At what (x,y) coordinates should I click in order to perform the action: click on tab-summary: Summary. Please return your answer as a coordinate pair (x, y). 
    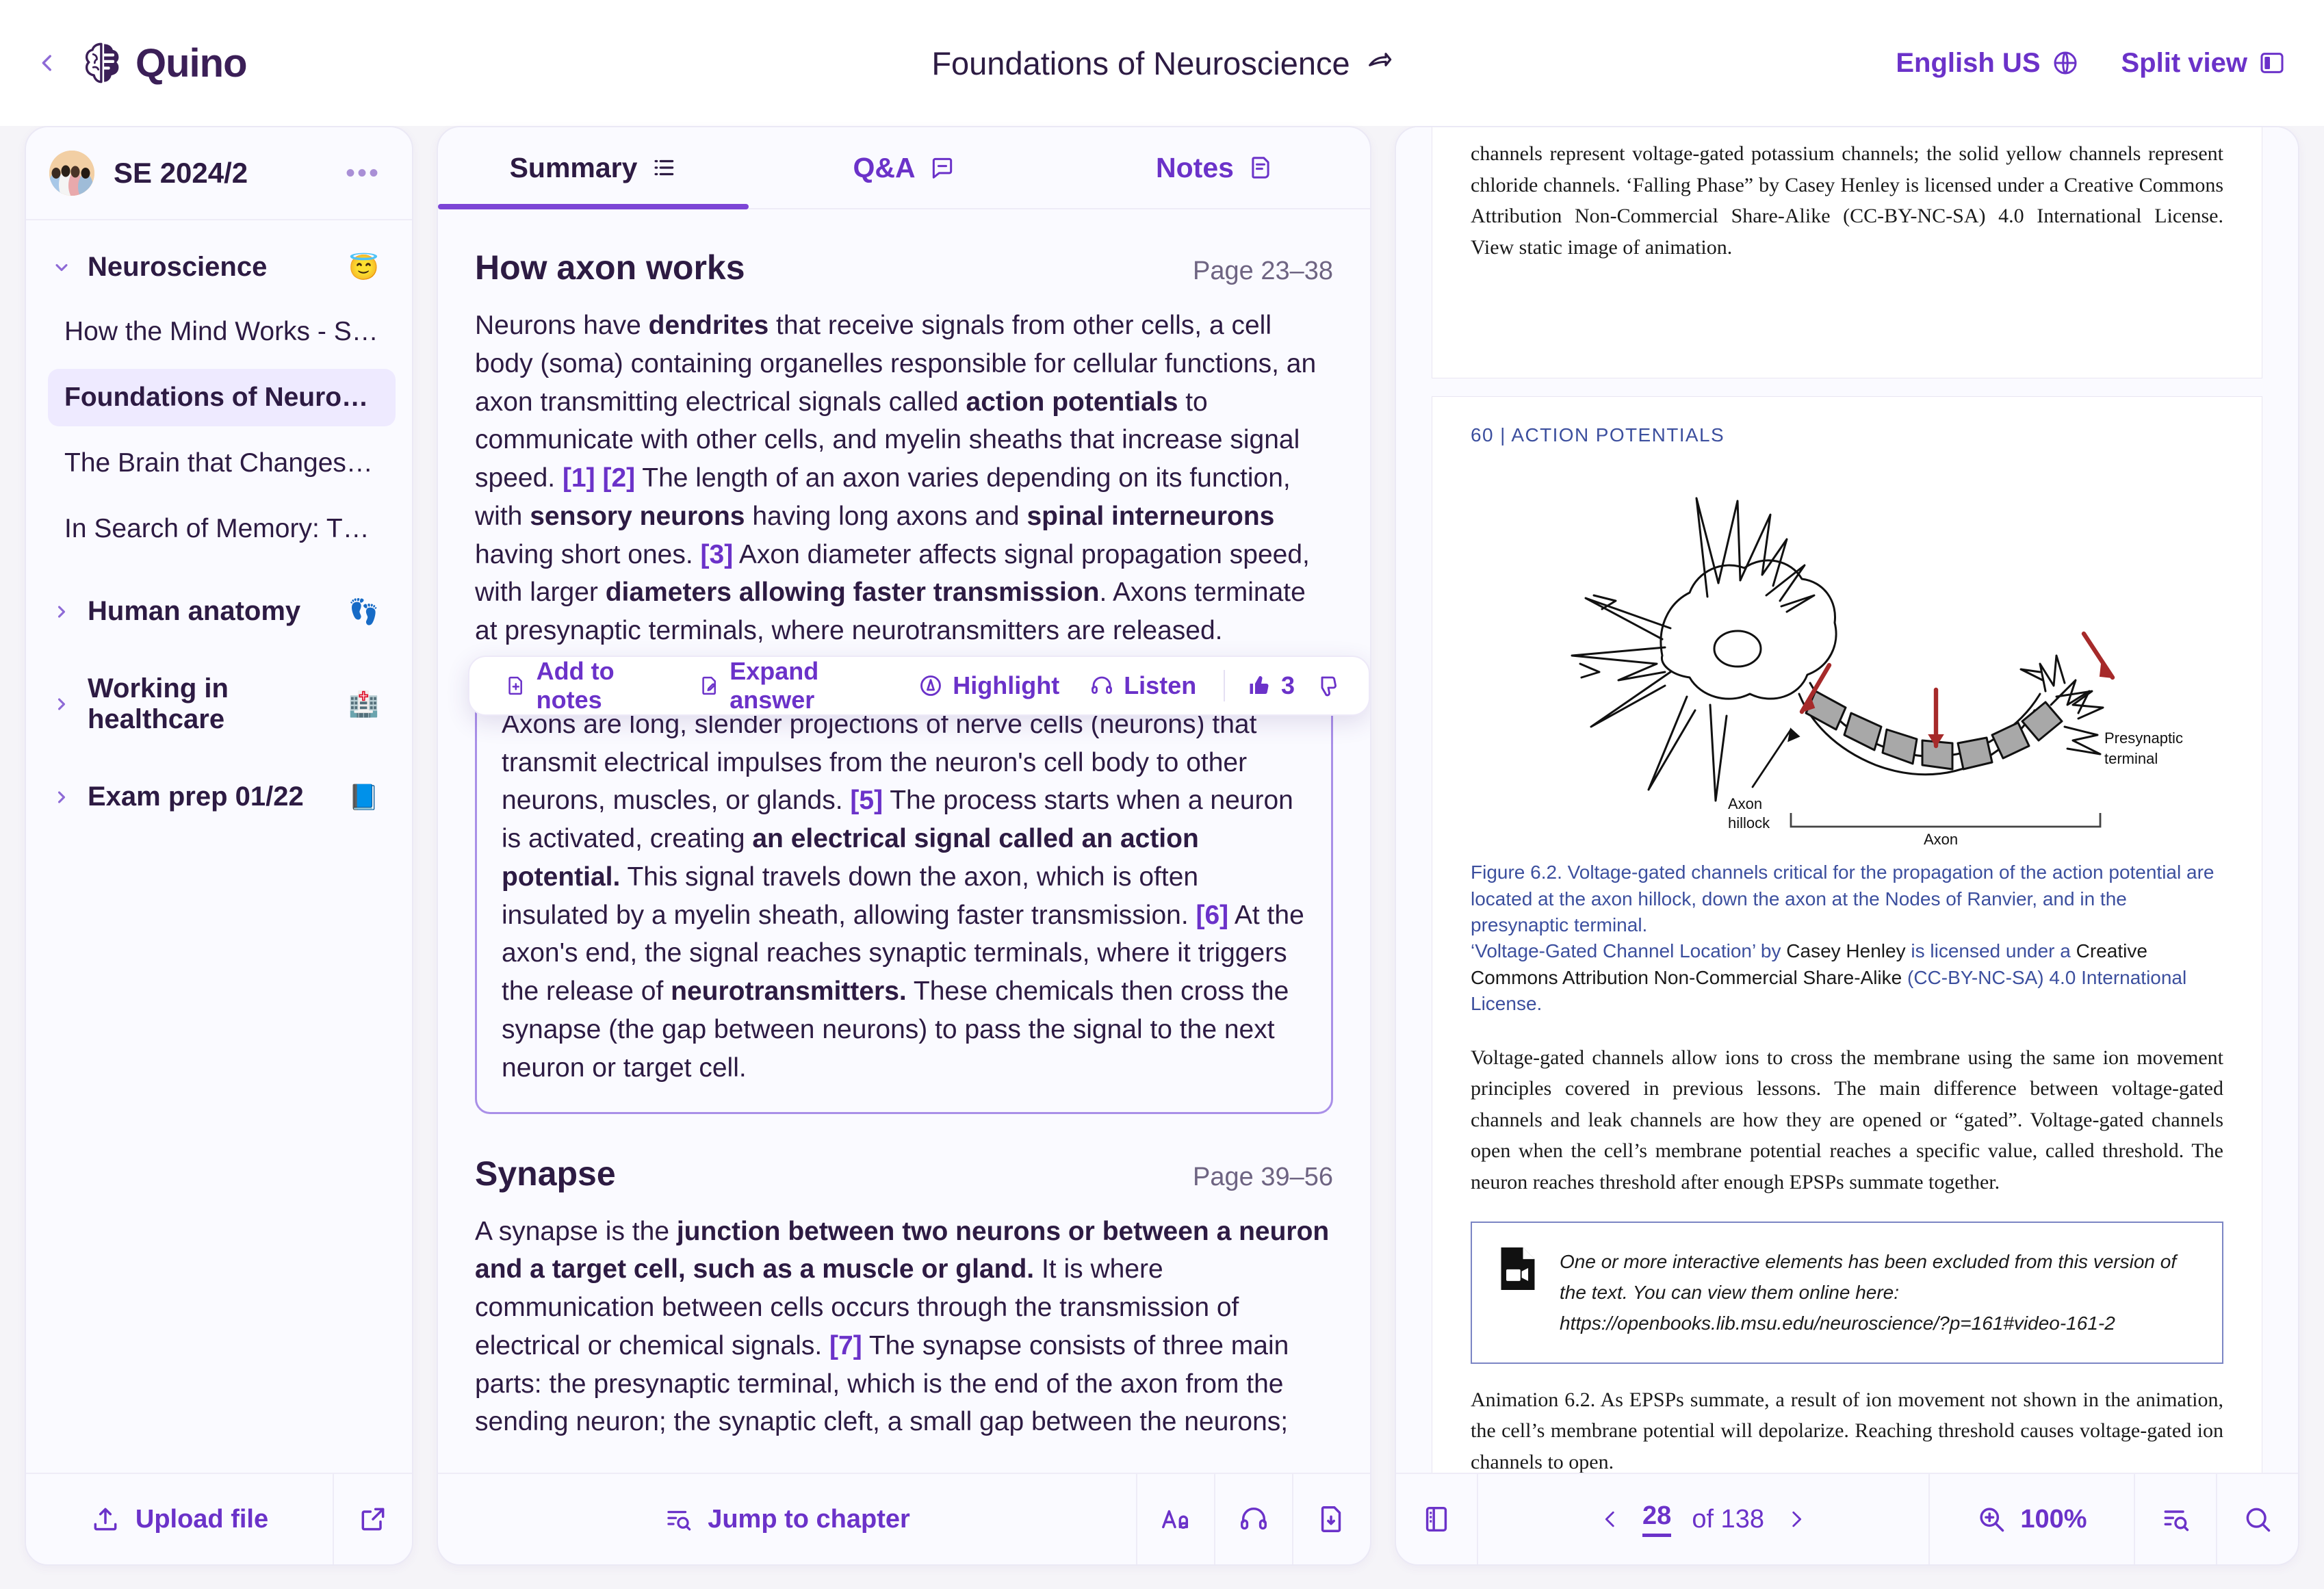
    Looking at the image, I should click on (593, 168).